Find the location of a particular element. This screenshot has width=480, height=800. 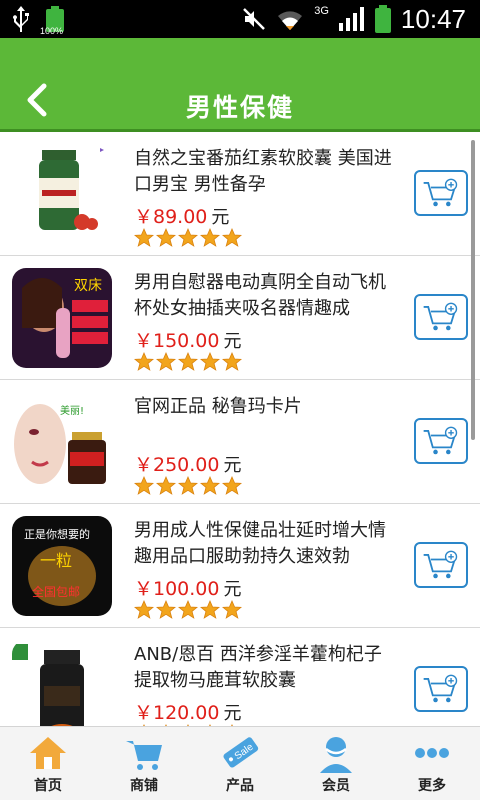

product-image-anb is located at coordinates (62, 683).